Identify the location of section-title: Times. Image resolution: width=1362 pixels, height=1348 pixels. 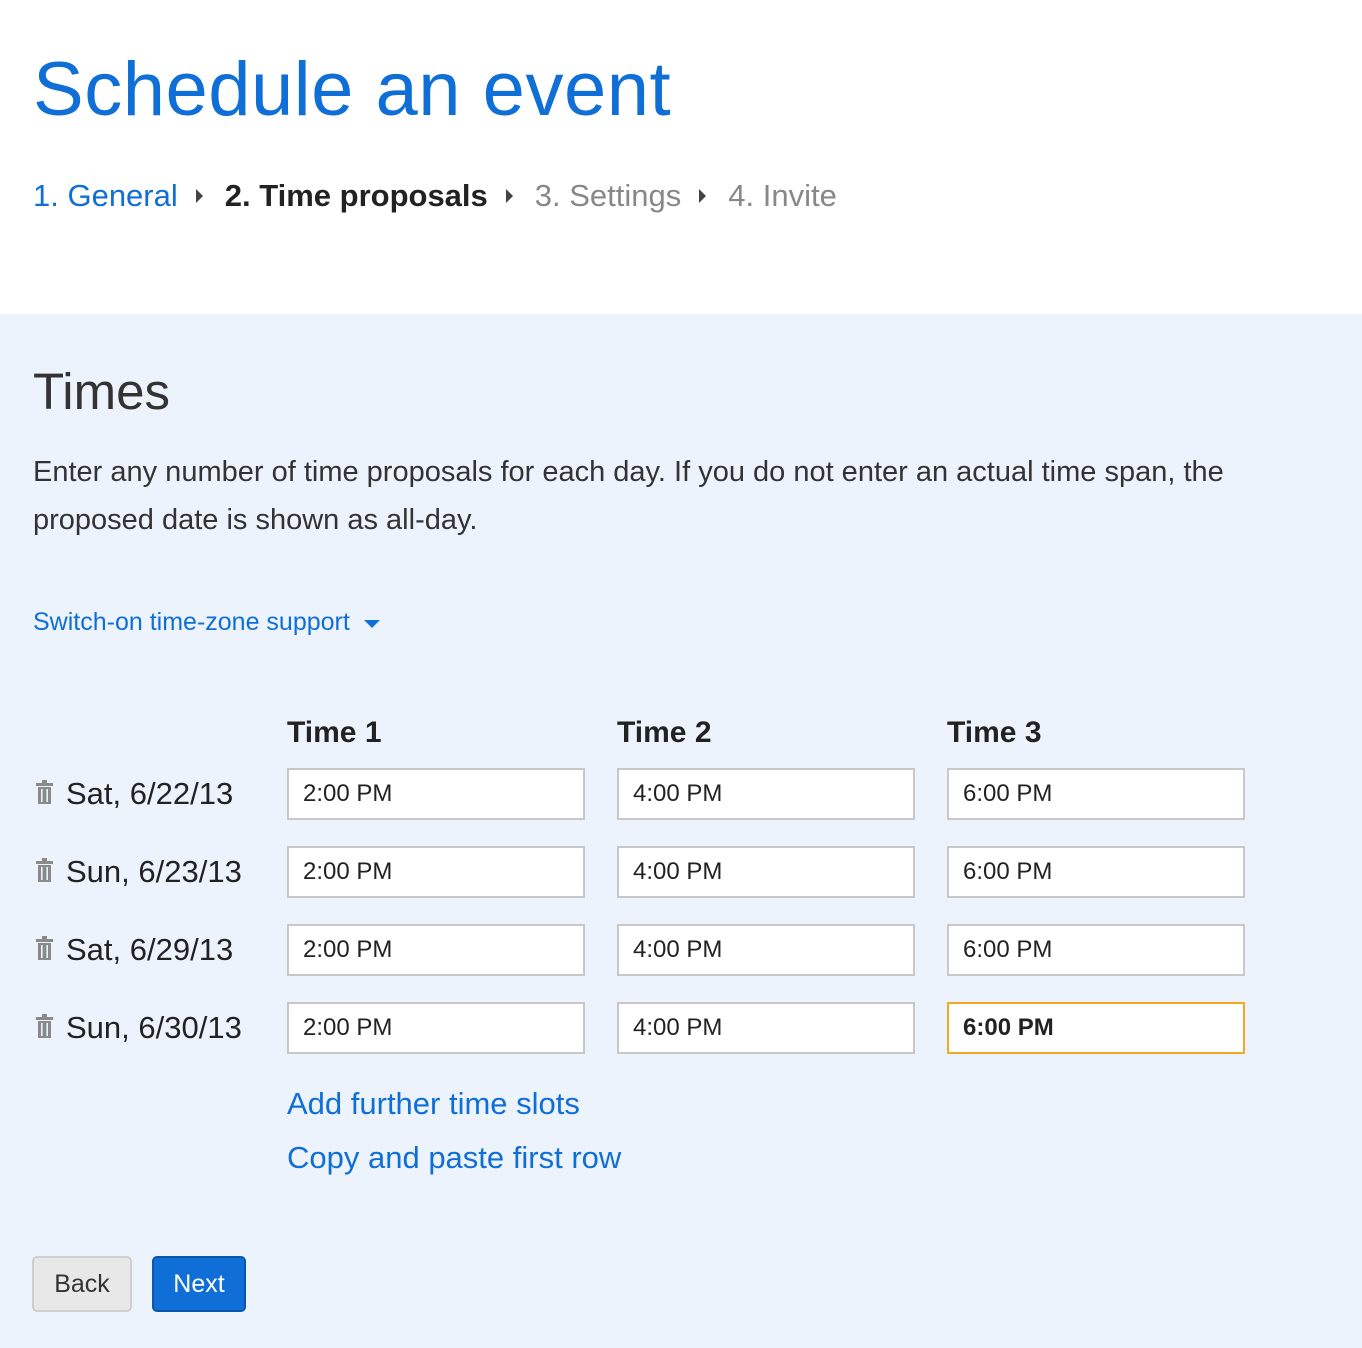
(101, 391).